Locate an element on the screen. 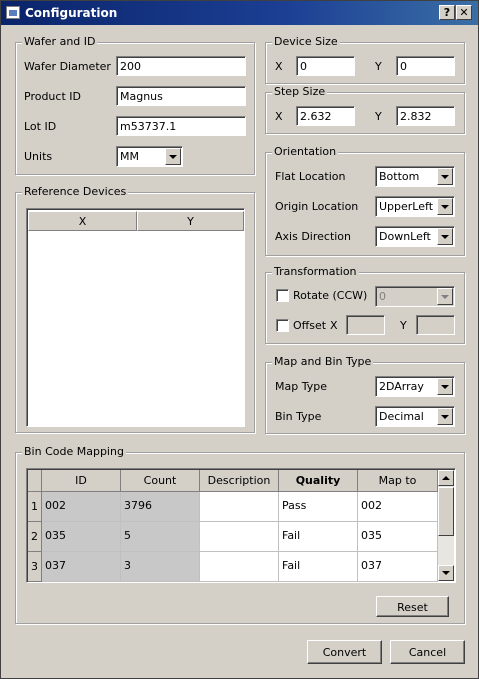 The image size is (479, 679). row-header: 2 is located at coordinates (35, 537).